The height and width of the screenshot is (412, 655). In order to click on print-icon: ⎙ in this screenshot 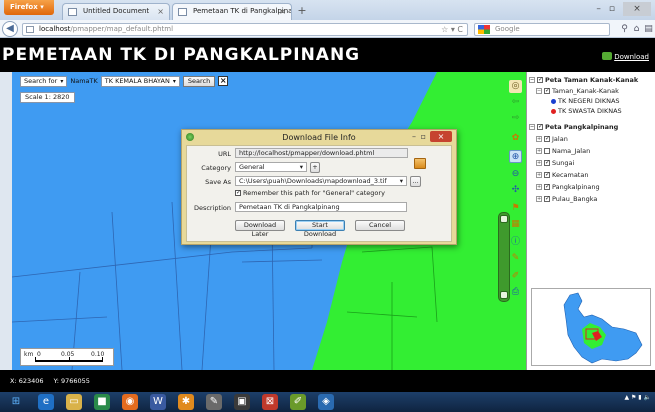, I will do `click(515, 292)`.